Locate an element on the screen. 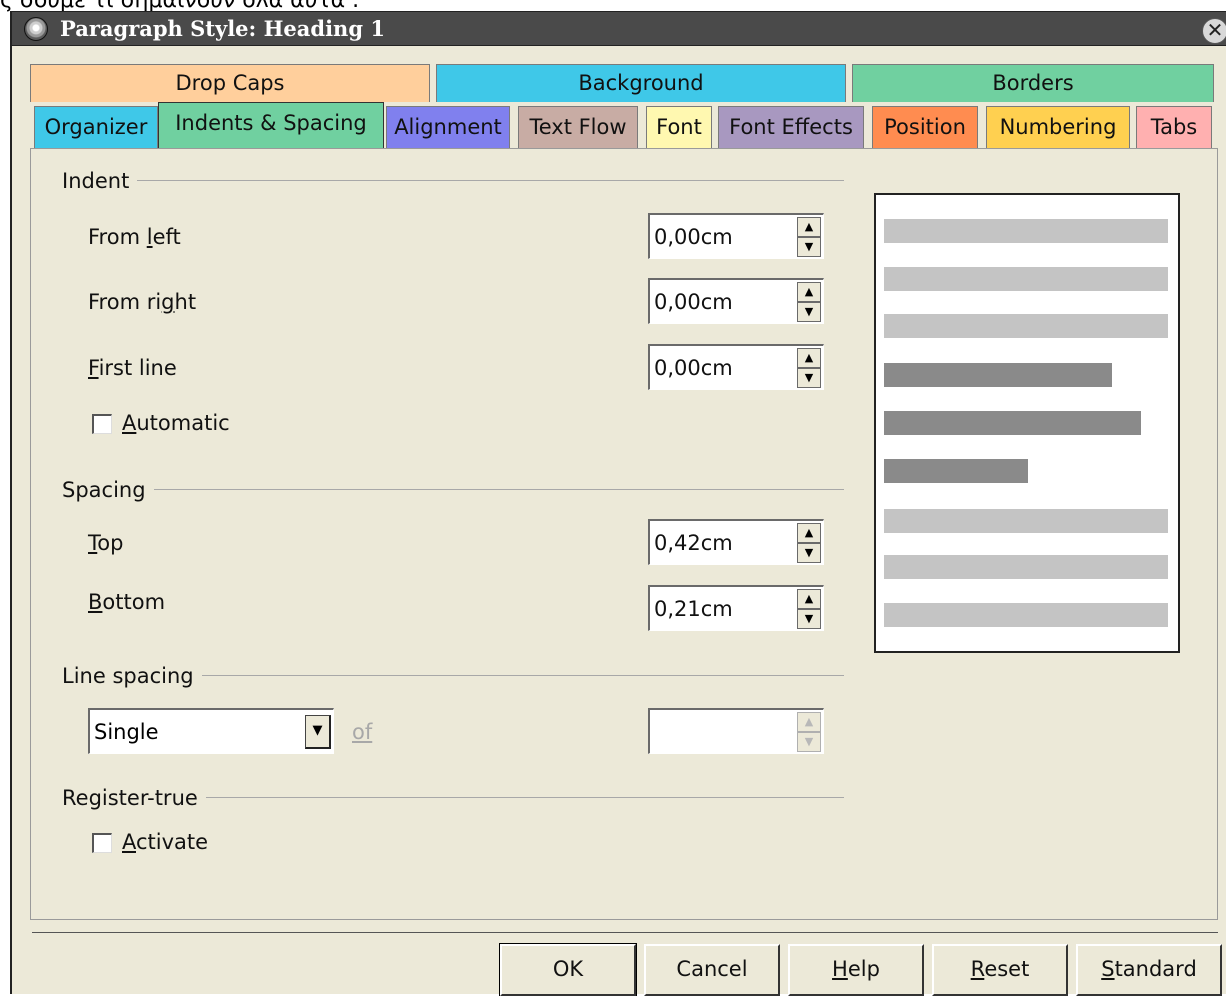 The height and width of the screenshot is (996, 1226). tab-drop-caps: Drop Caps is located at coordinates (230, 83).